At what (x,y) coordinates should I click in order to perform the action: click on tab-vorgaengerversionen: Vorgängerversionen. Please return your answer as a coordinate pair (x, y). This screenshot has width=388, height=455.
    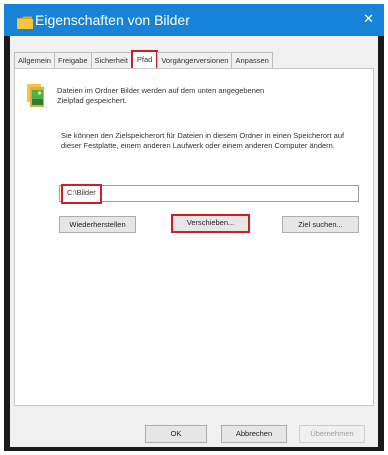
    Looking at the image, I should click on (195, 60).